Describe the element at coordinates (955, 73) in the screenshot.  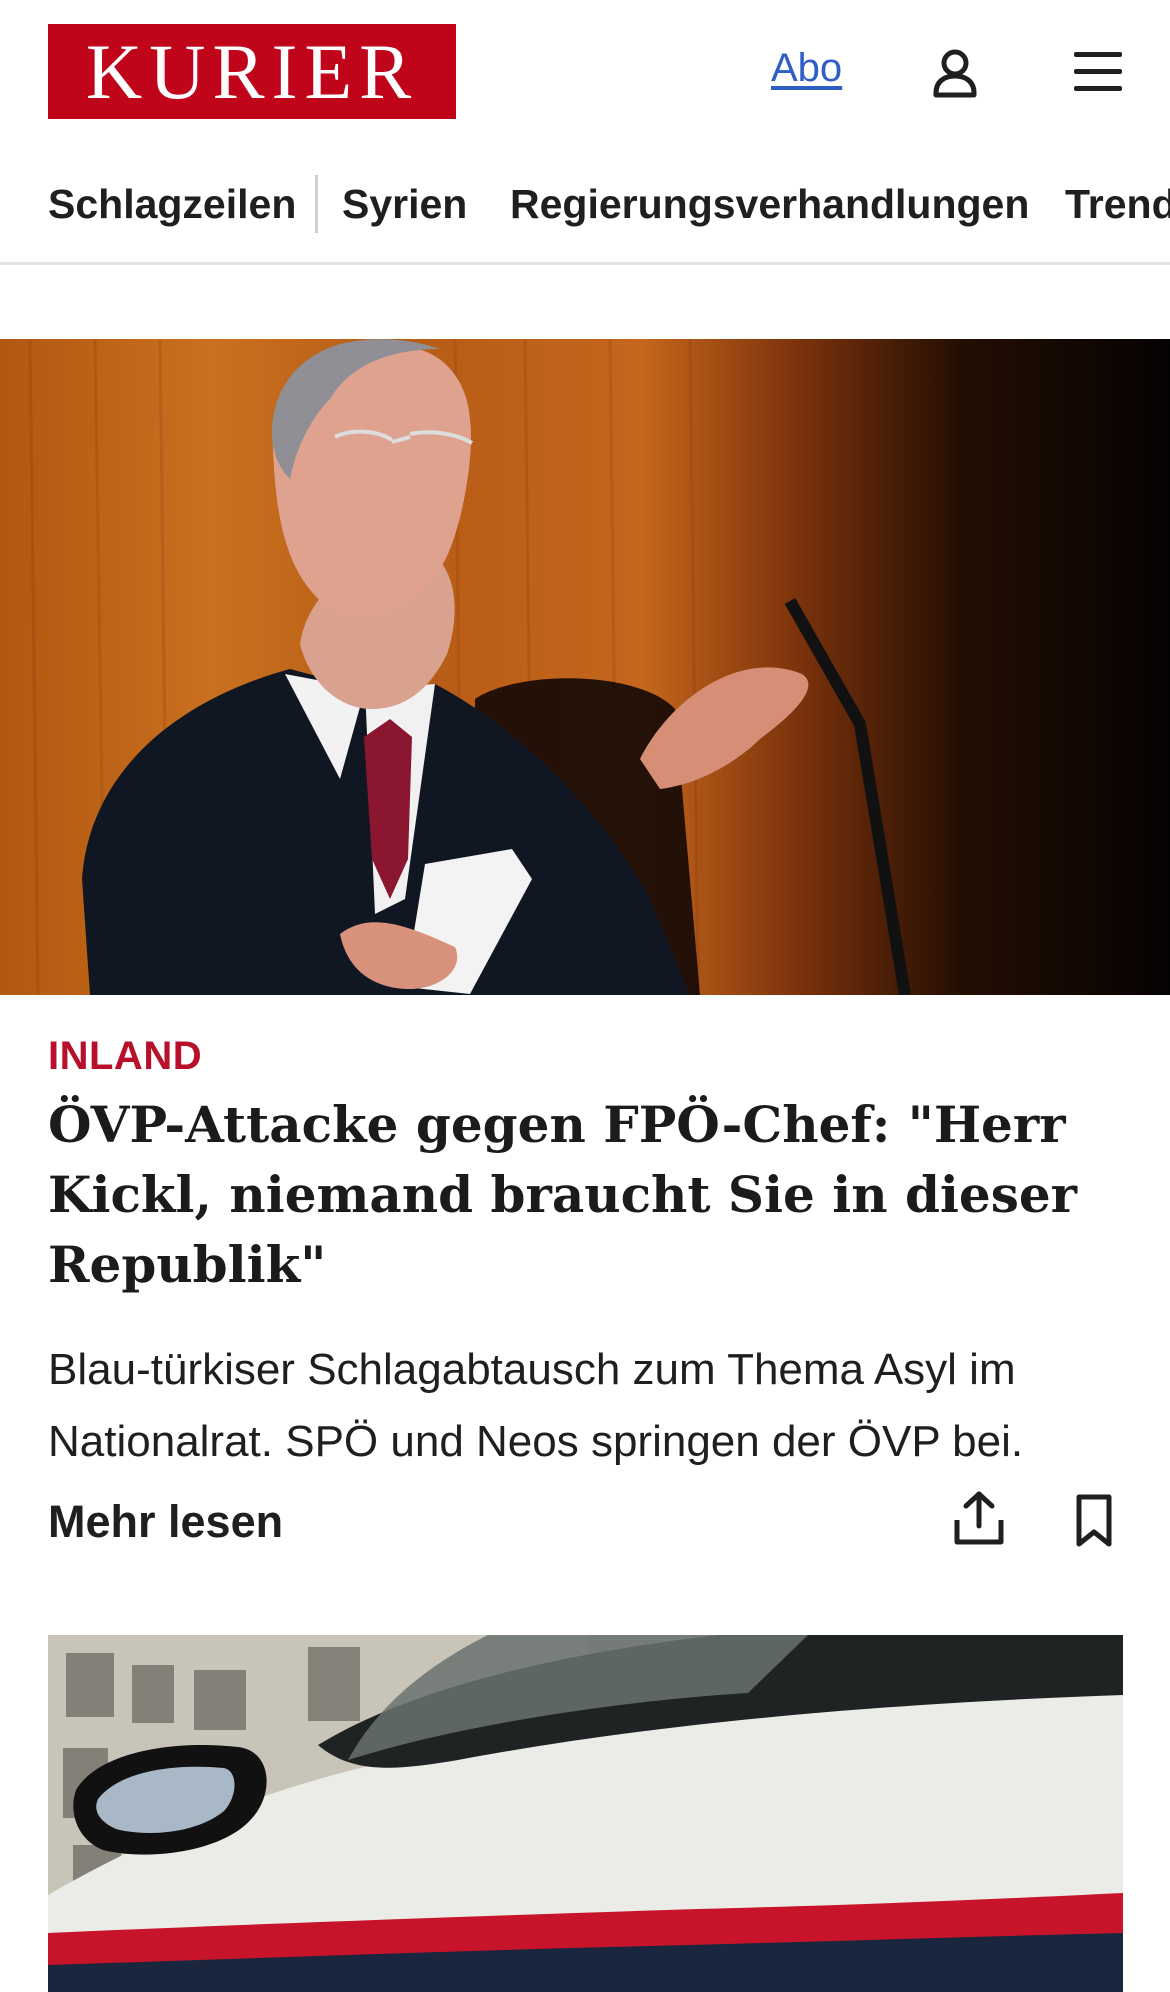
I see `user-icon` at that location.